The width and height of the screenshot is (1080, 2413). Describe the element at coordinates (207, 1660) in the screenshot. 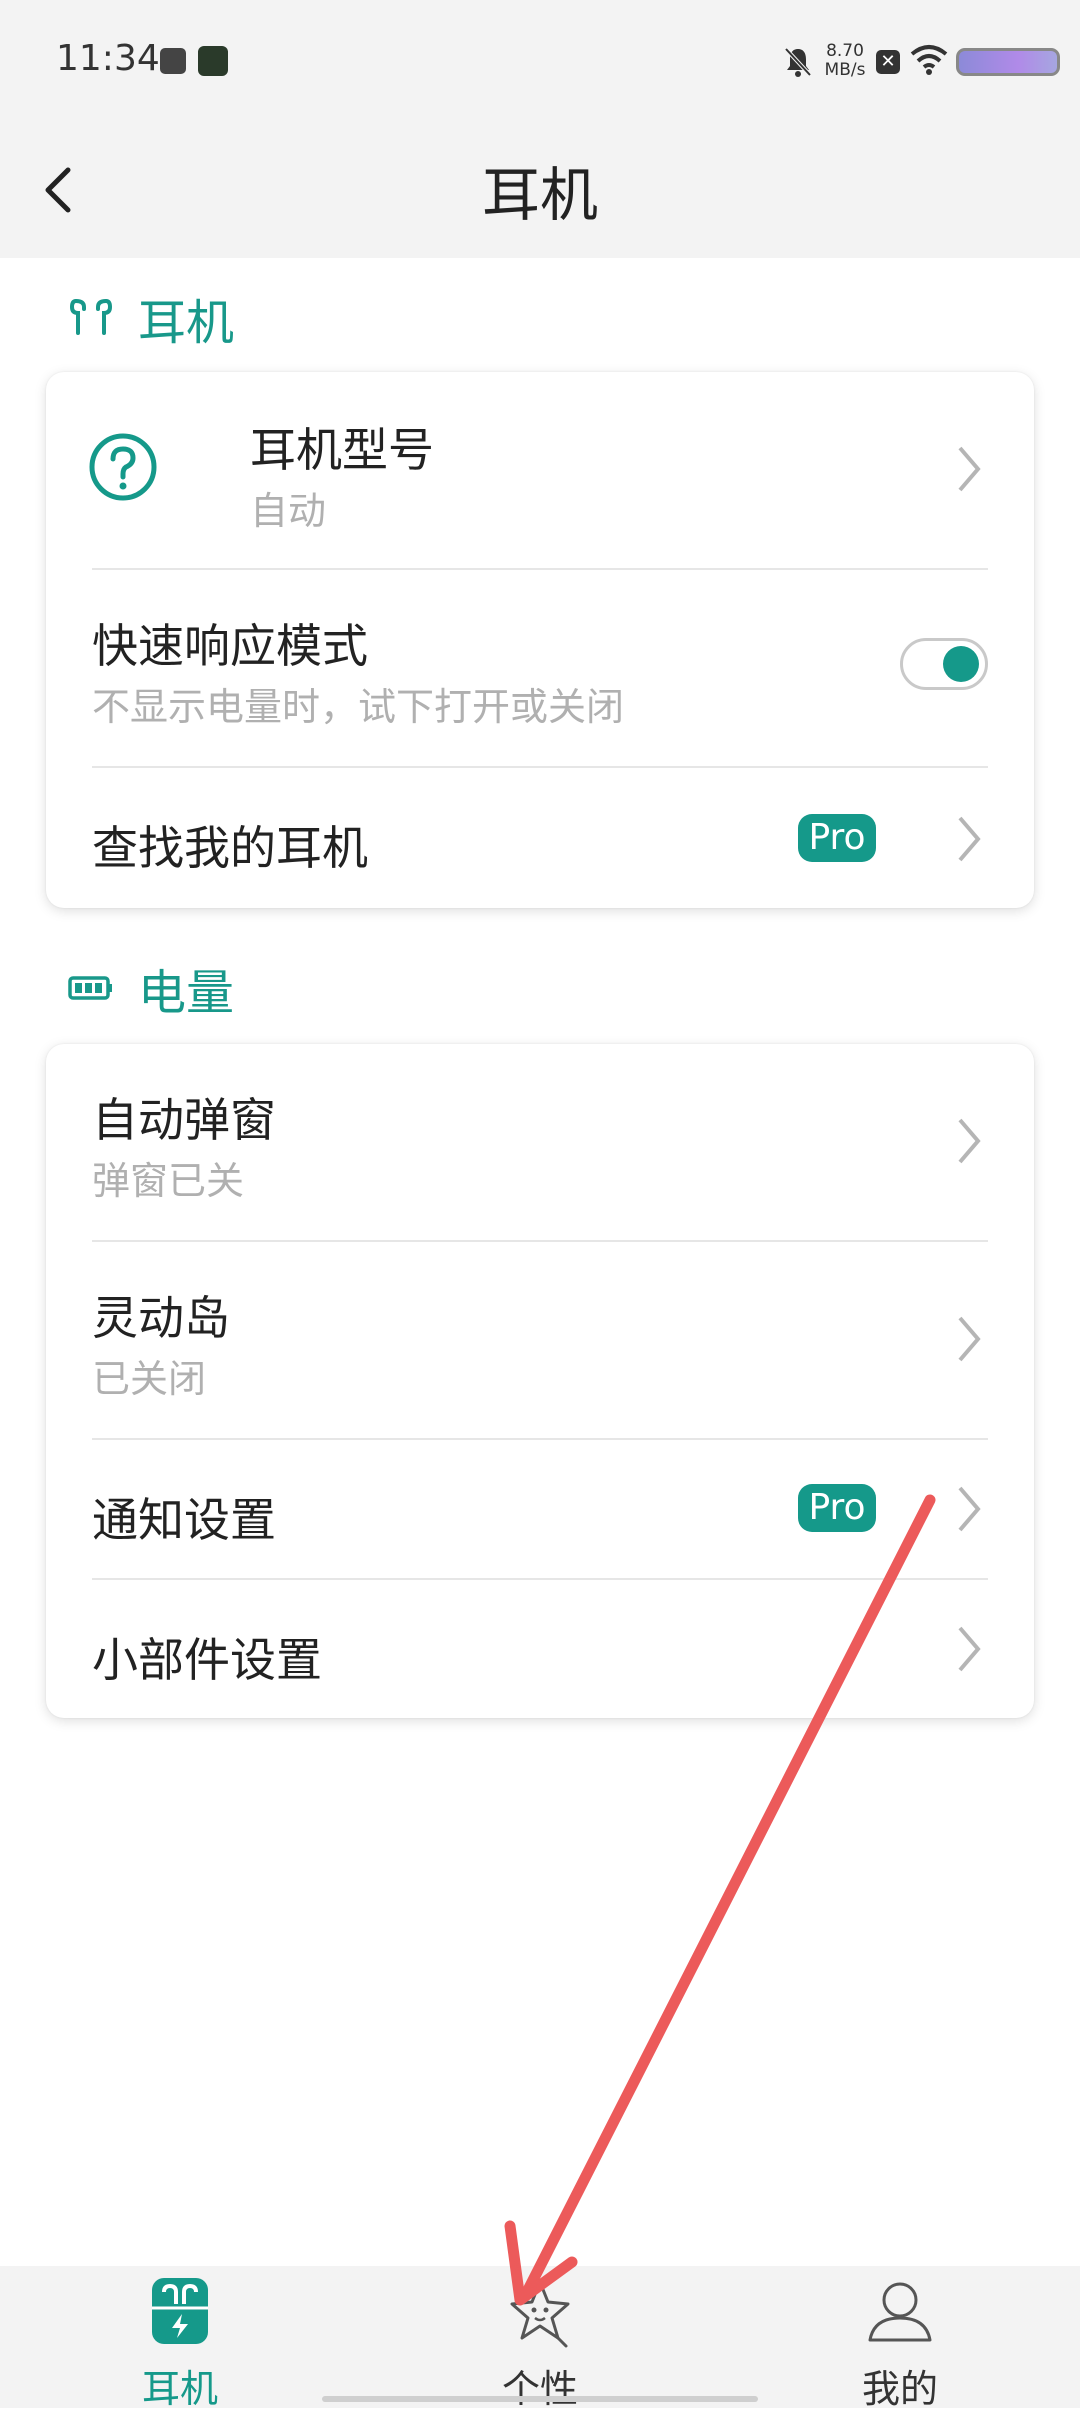

I see `widget-settings-title: 小部件设置` at that location.